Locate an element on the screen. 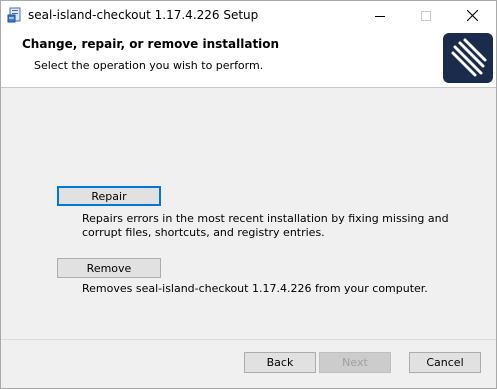  repair-button: Repair is located at coordinates (109, 196).